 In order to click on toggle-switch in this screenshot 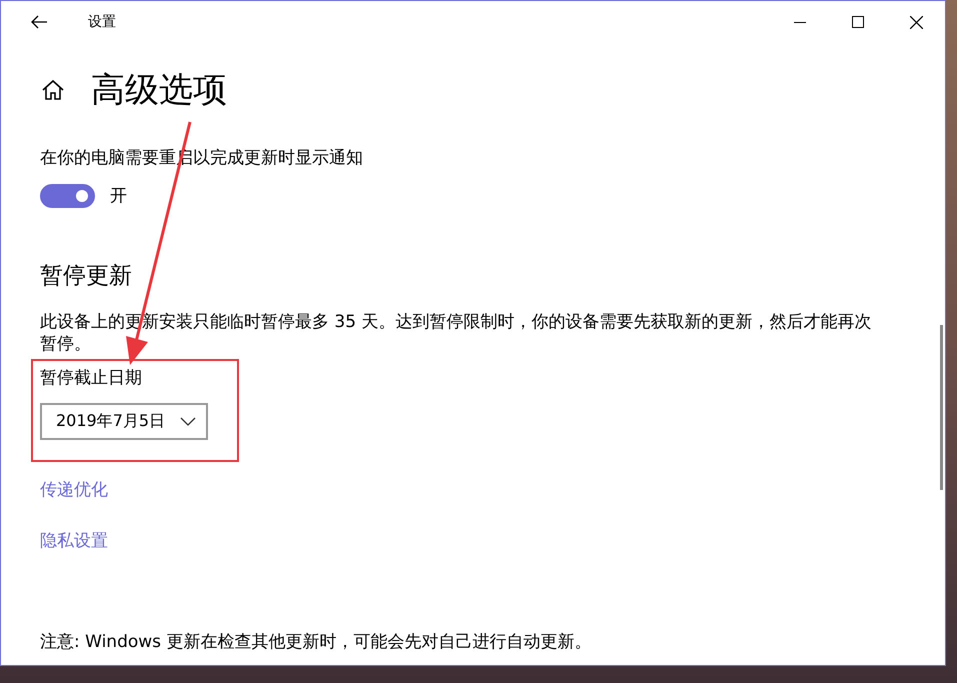, I will do `click(67, 196)`.